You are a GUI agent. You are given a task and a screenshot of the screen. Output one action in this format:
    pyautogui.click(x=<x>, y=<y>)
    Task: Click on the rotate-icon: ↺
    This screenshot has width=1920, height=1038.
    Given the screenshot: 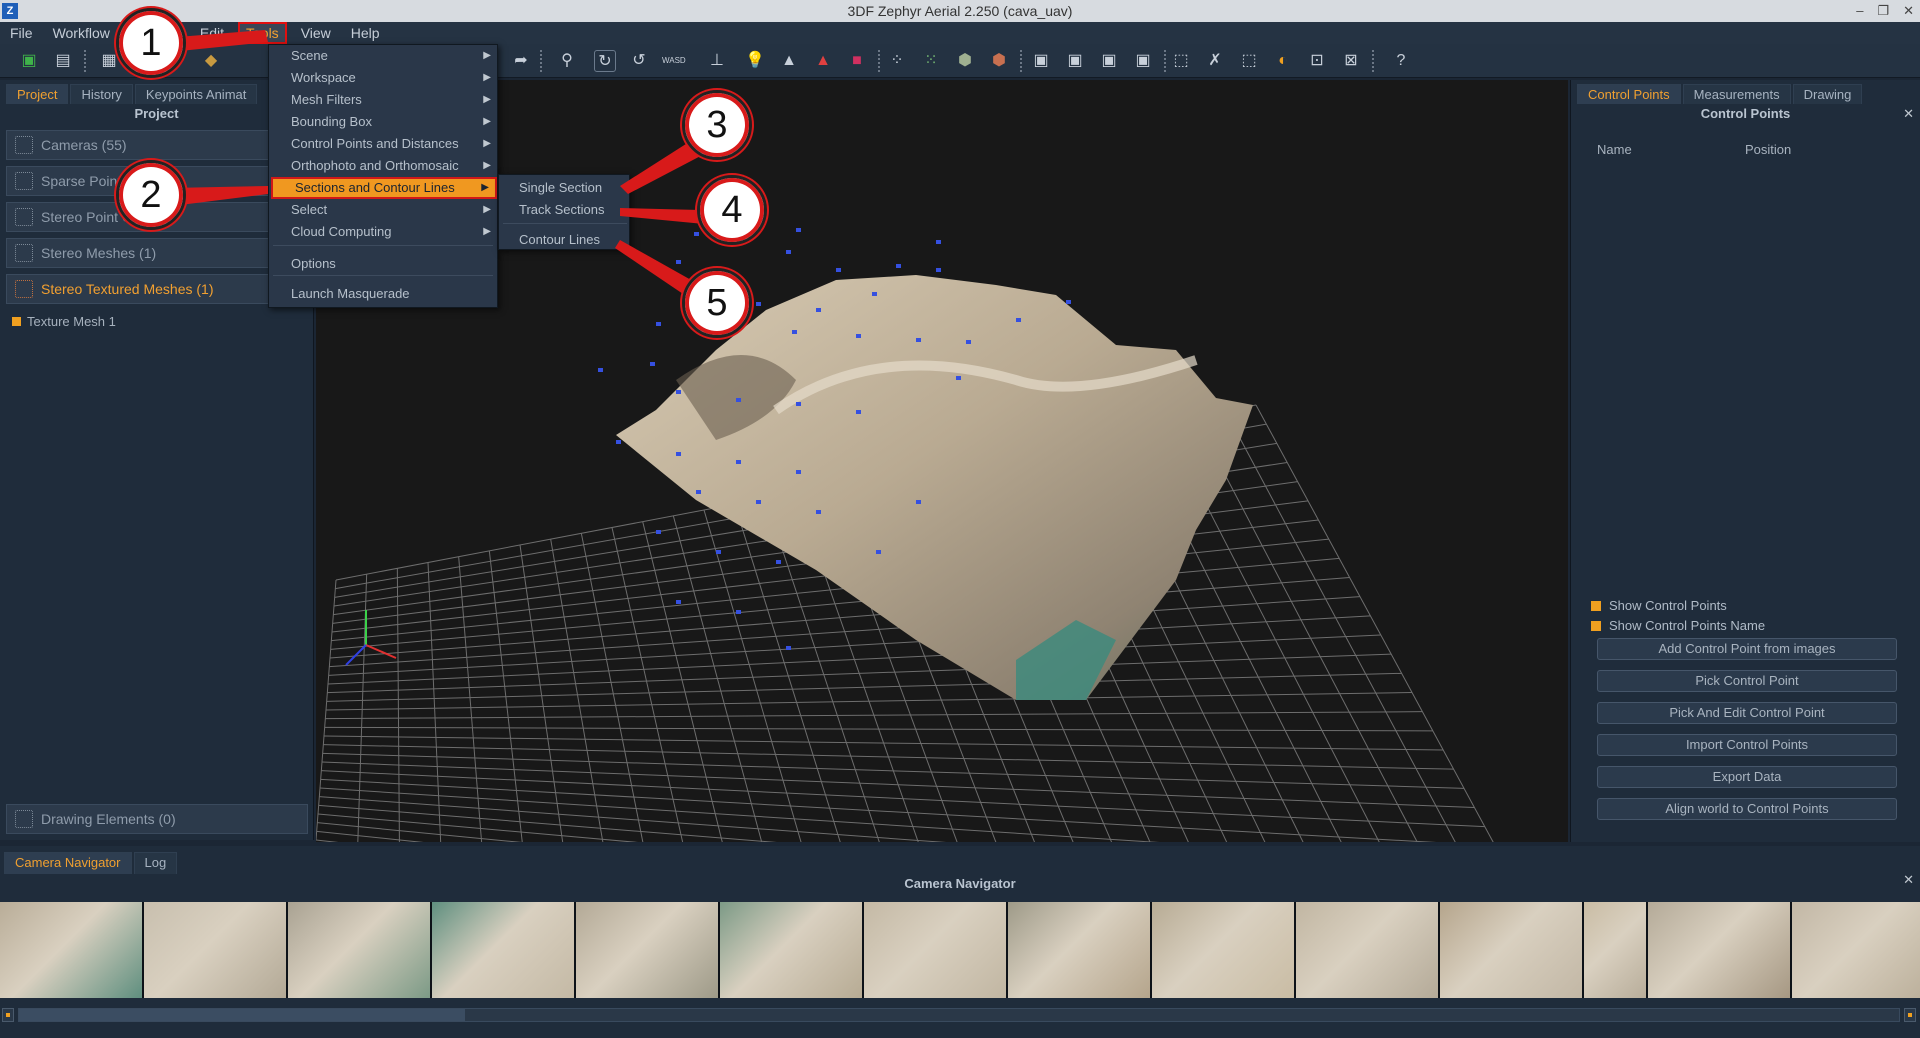 What is the action you would take?
    pyautogui.click(x=639, y=61)
    